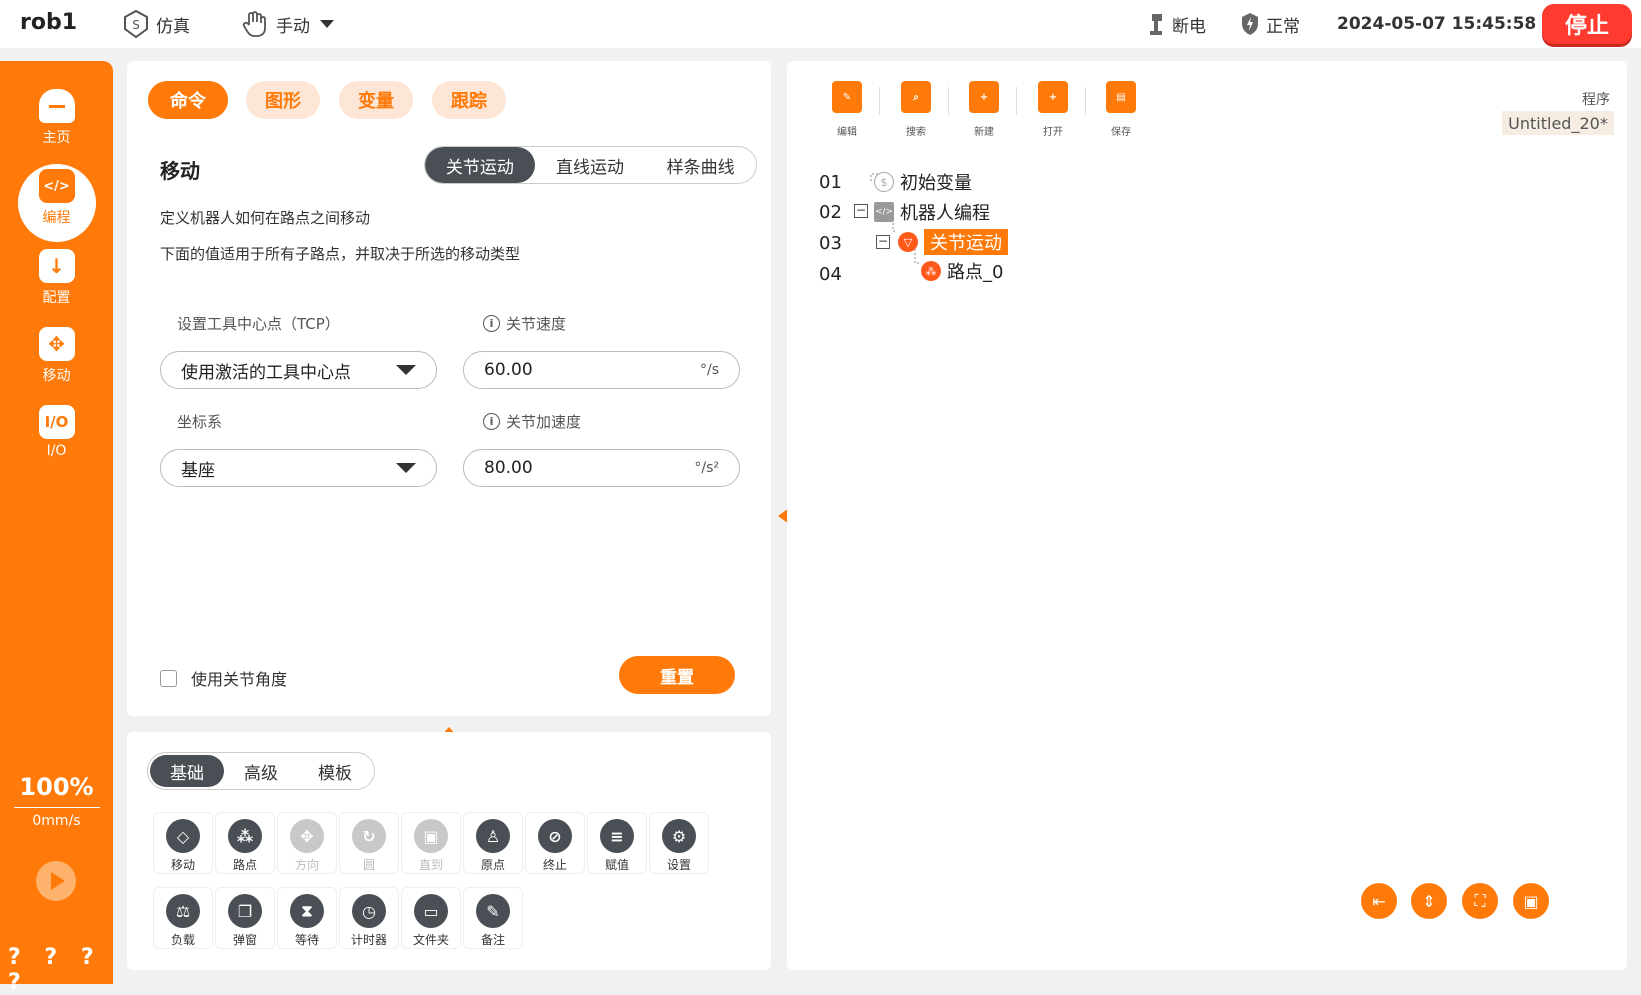 This screenshot has height=995, width=1641. What do you see at coordinates (1121, 109) in the screenshot?
I see `toolbar-save: ▤ 保存` at bounding box center [1121, 109].